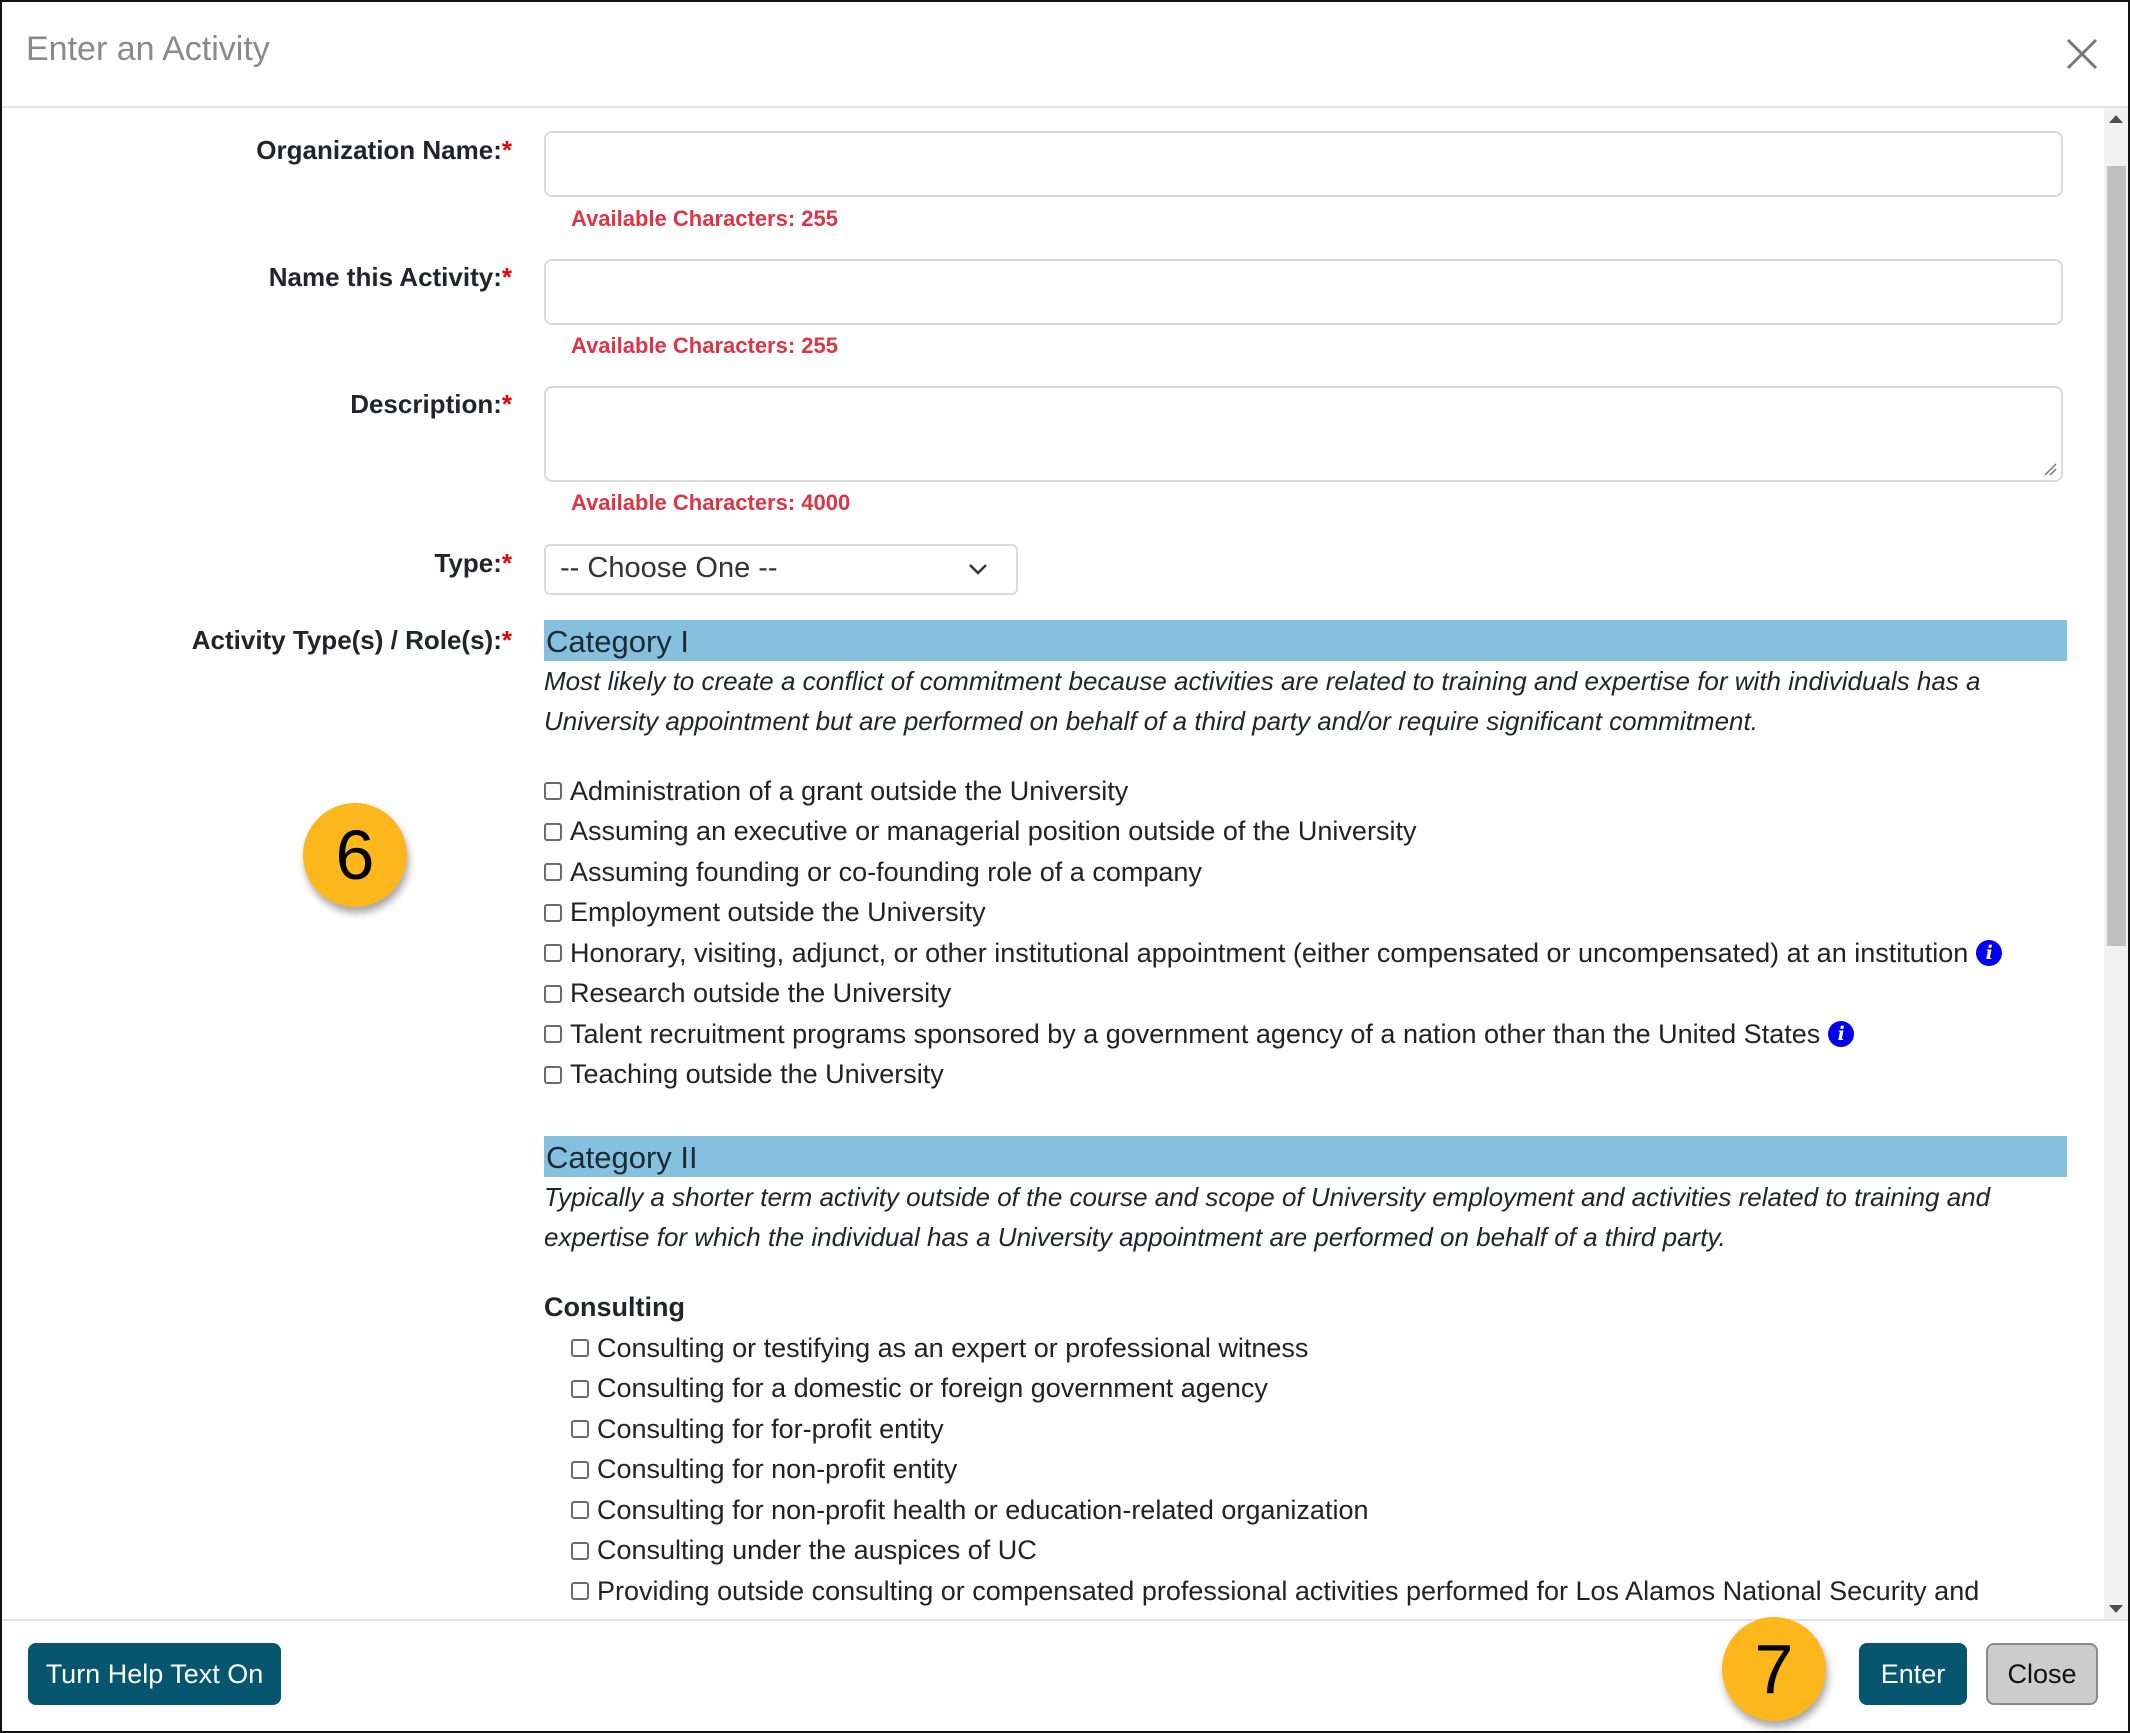 The width and height of the screenshot is (2130, 1733). Describe the element at coordinates (1913, 1674) in the screenshot. I see `enter-button: Enter` at that location.